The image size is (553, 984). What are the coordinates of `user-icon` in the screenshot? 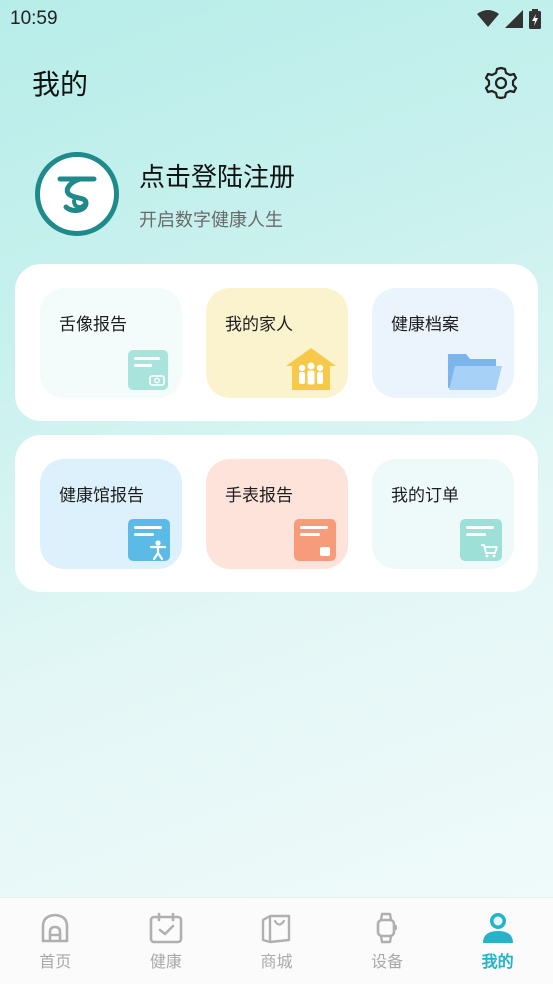 It's located at (497, 928).